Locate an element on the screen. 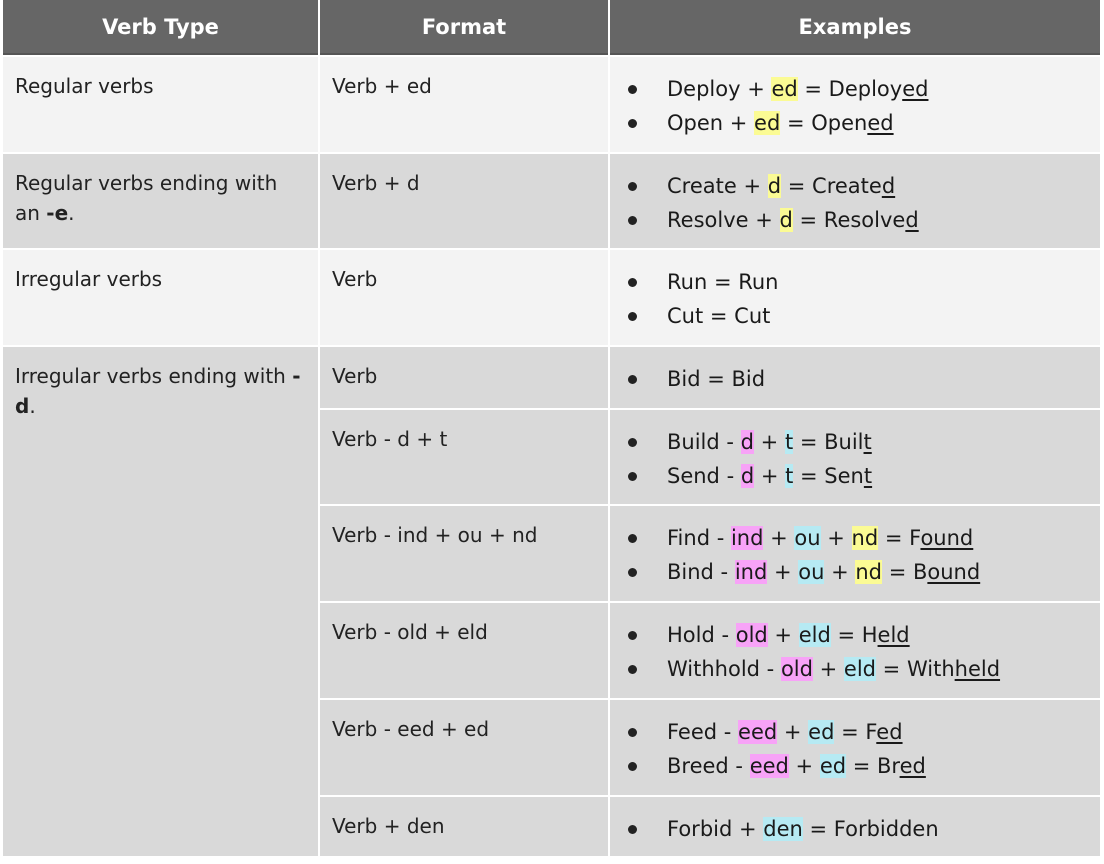  example-segment: Deploy + is located at coordinates (719, 89).